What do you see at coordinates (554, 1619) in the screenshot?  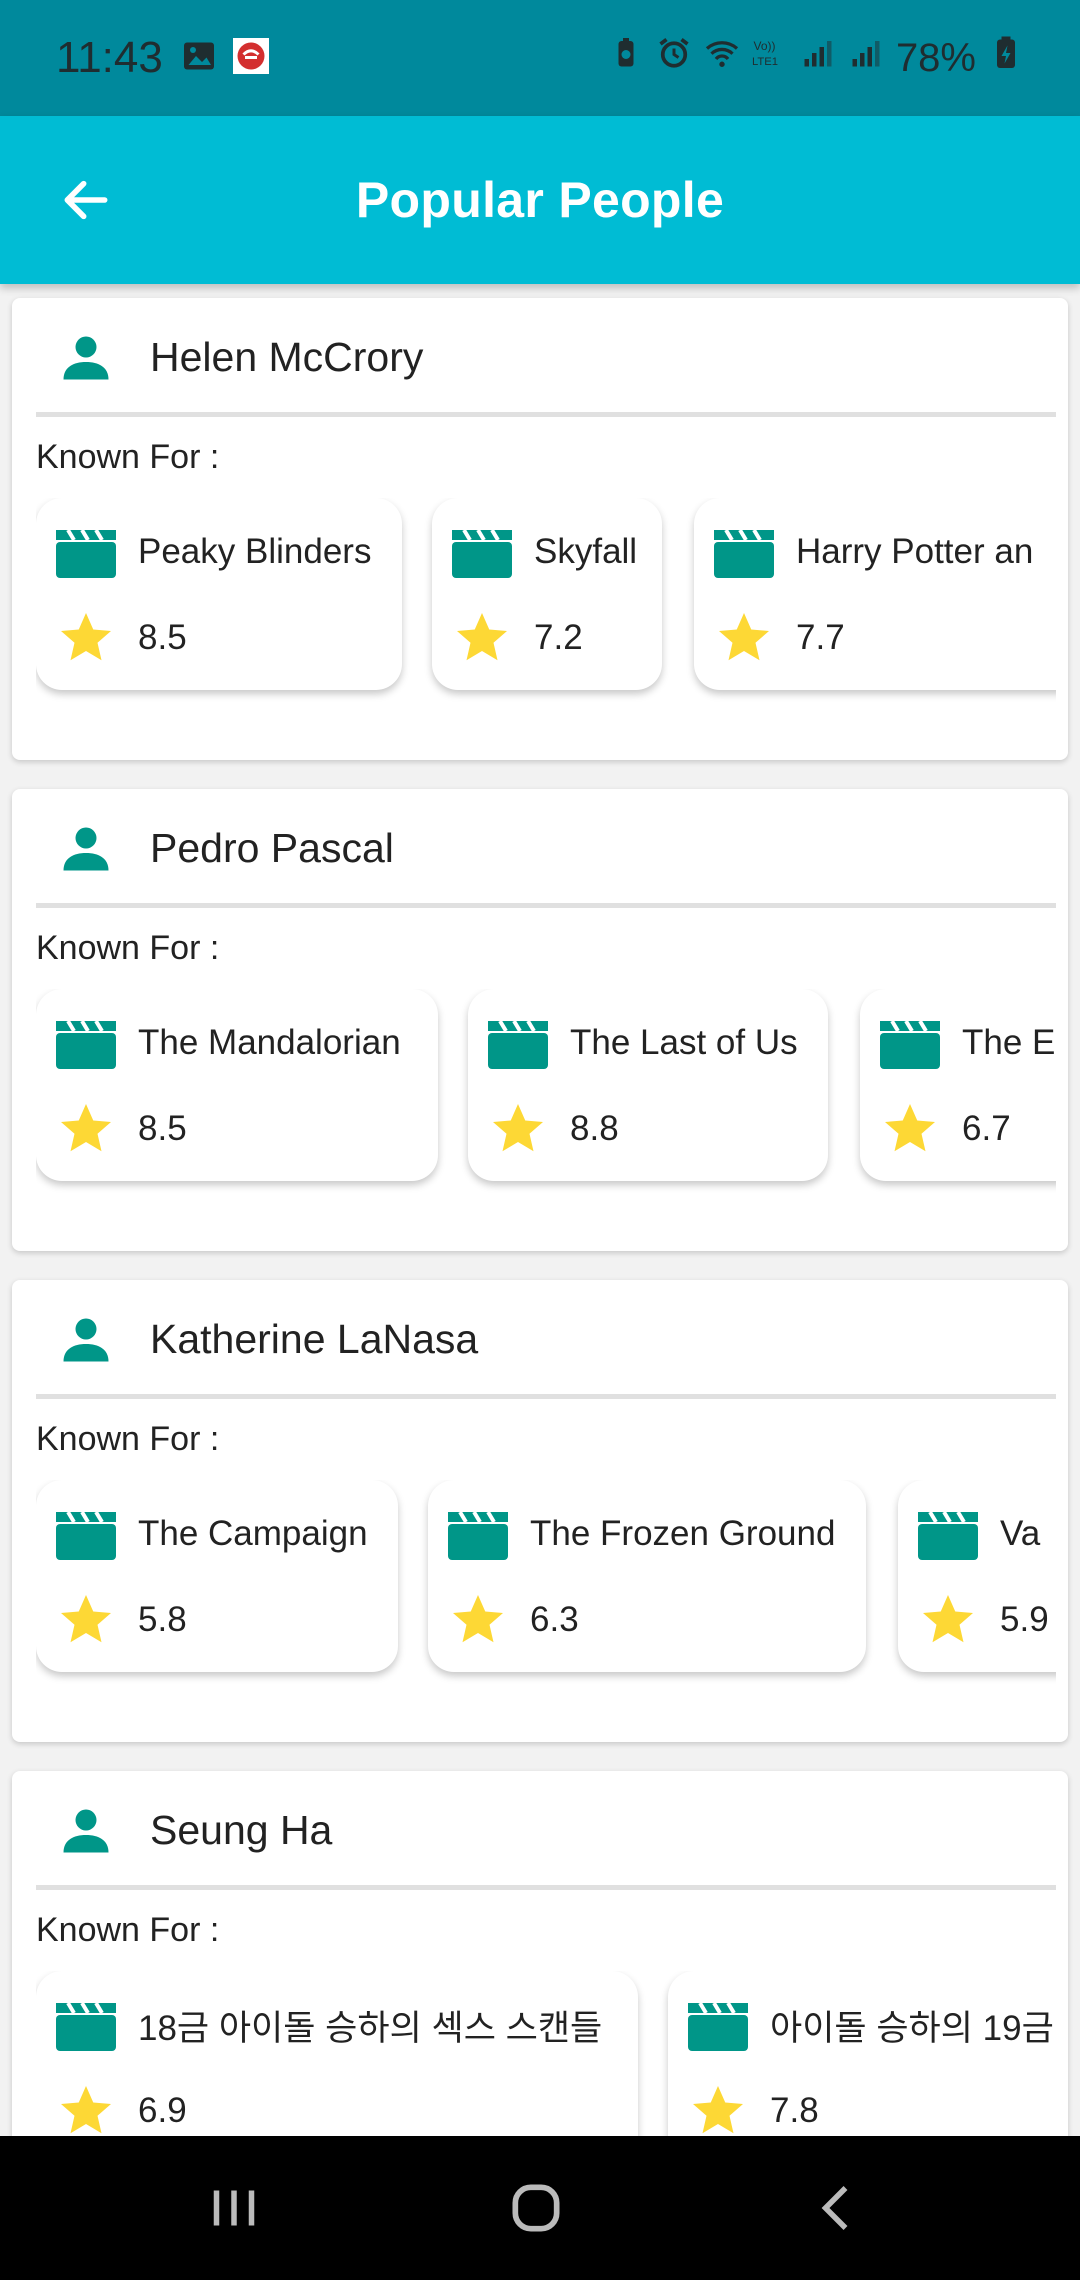 I see `film-rating: 6.3` at bounding box center [554, 1619].